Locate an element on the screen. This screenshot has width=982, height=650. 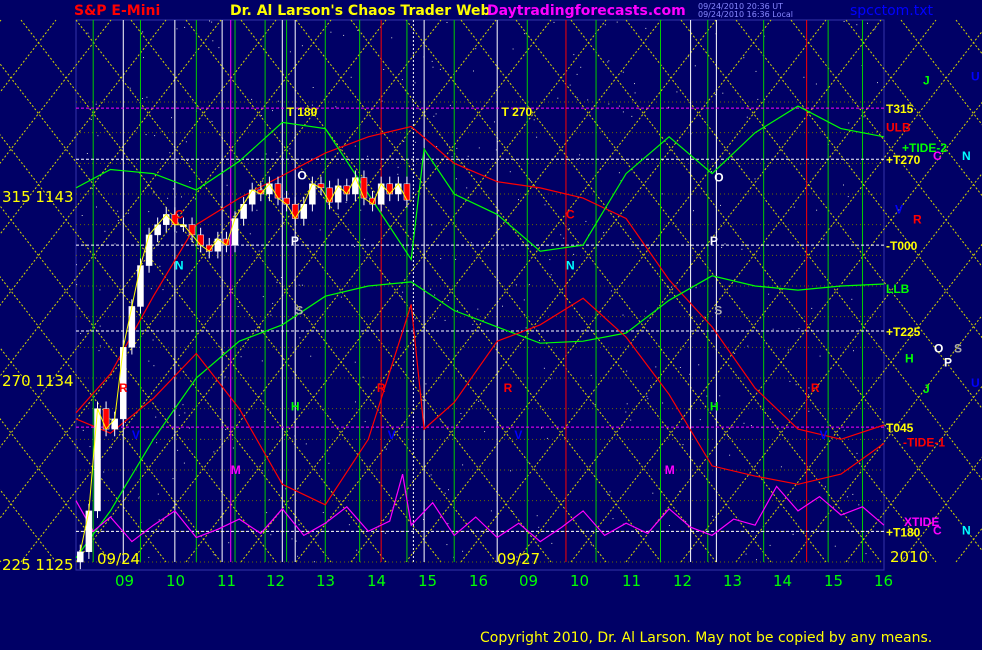
y-tick-label-1125: 225 1125 is located at coordinates (38, 565).